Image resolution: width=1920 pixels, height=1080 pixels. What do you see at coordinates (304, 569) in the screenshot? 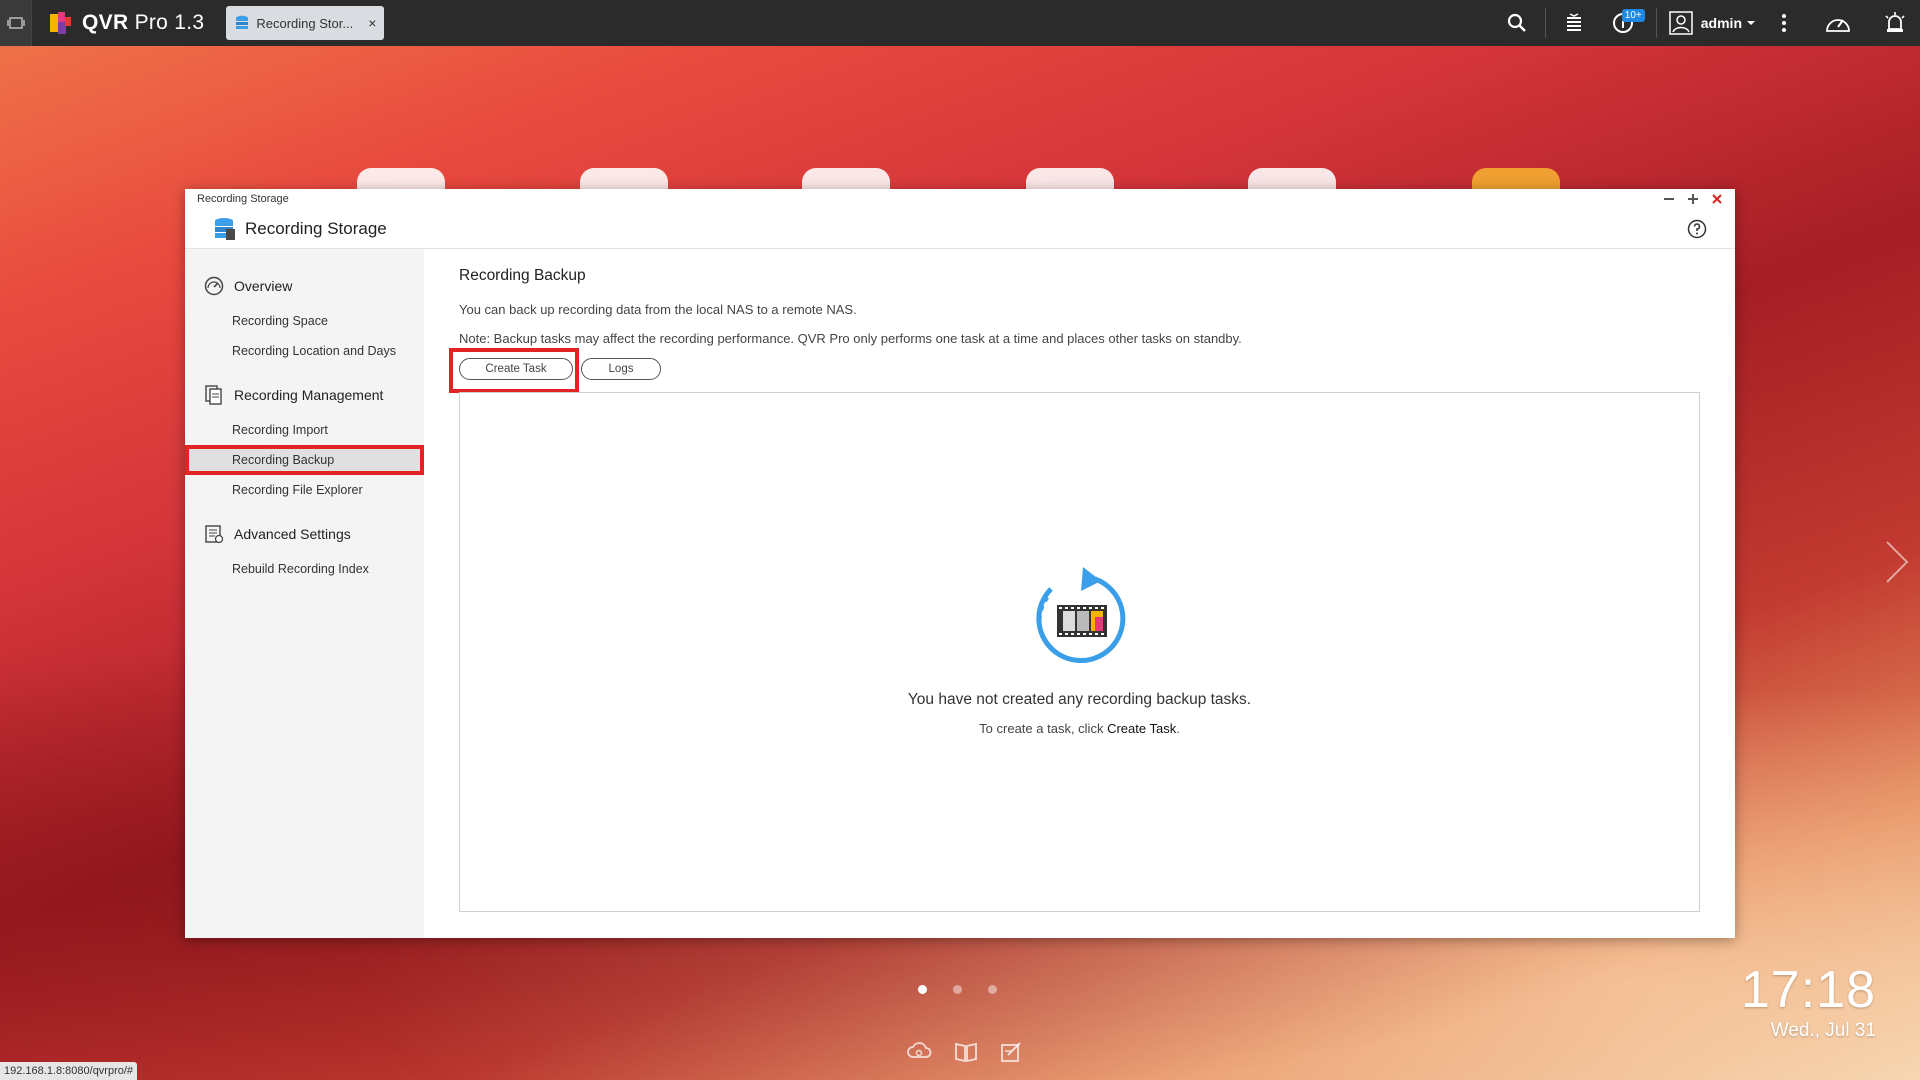
I see `sidebar-item-rebuild-recording-index: Rebuild Recording Index` at bounding box center [304, 569].